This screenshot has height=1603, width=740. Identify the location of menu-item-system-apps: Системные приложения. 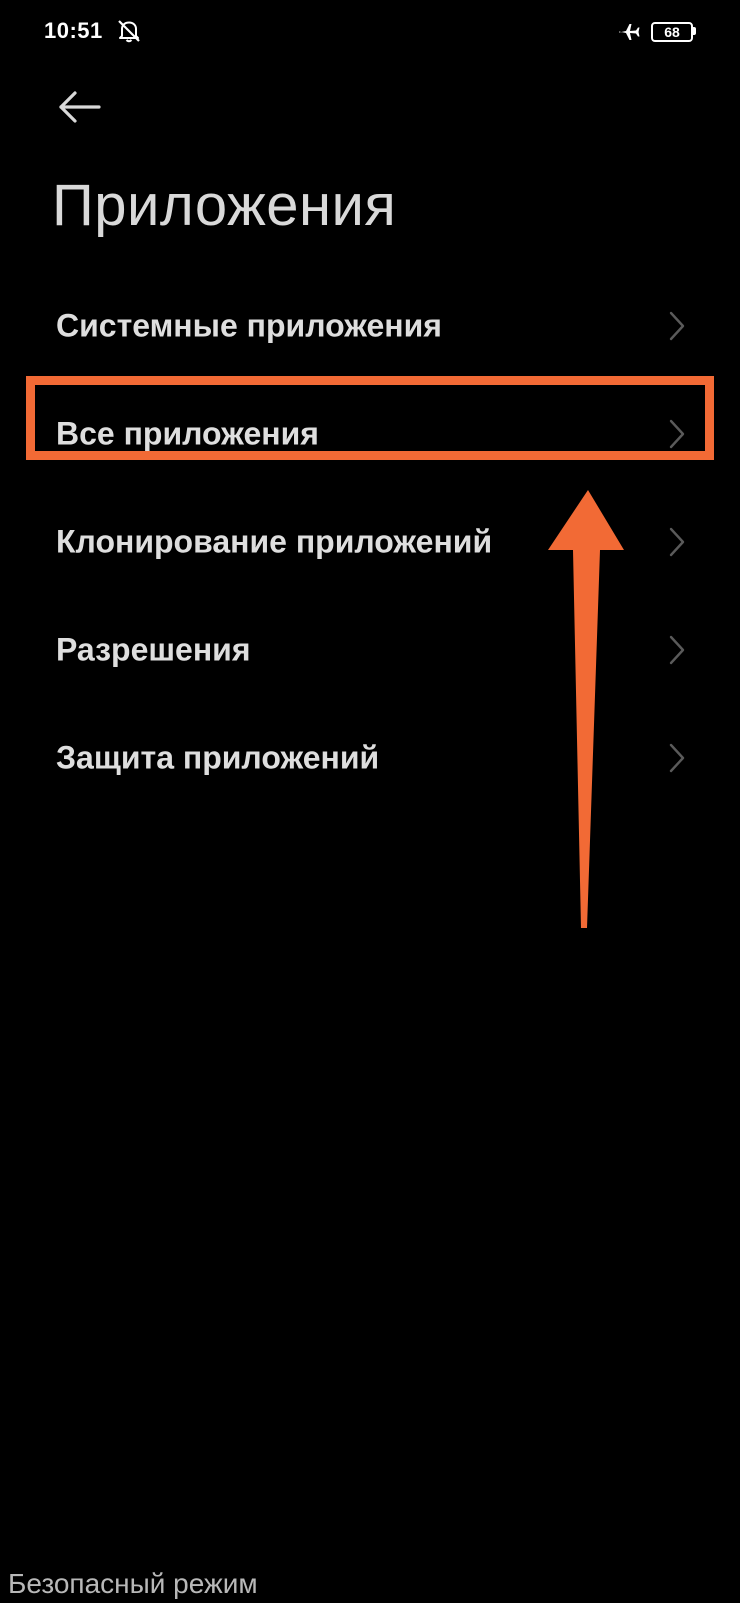
(370, 326).